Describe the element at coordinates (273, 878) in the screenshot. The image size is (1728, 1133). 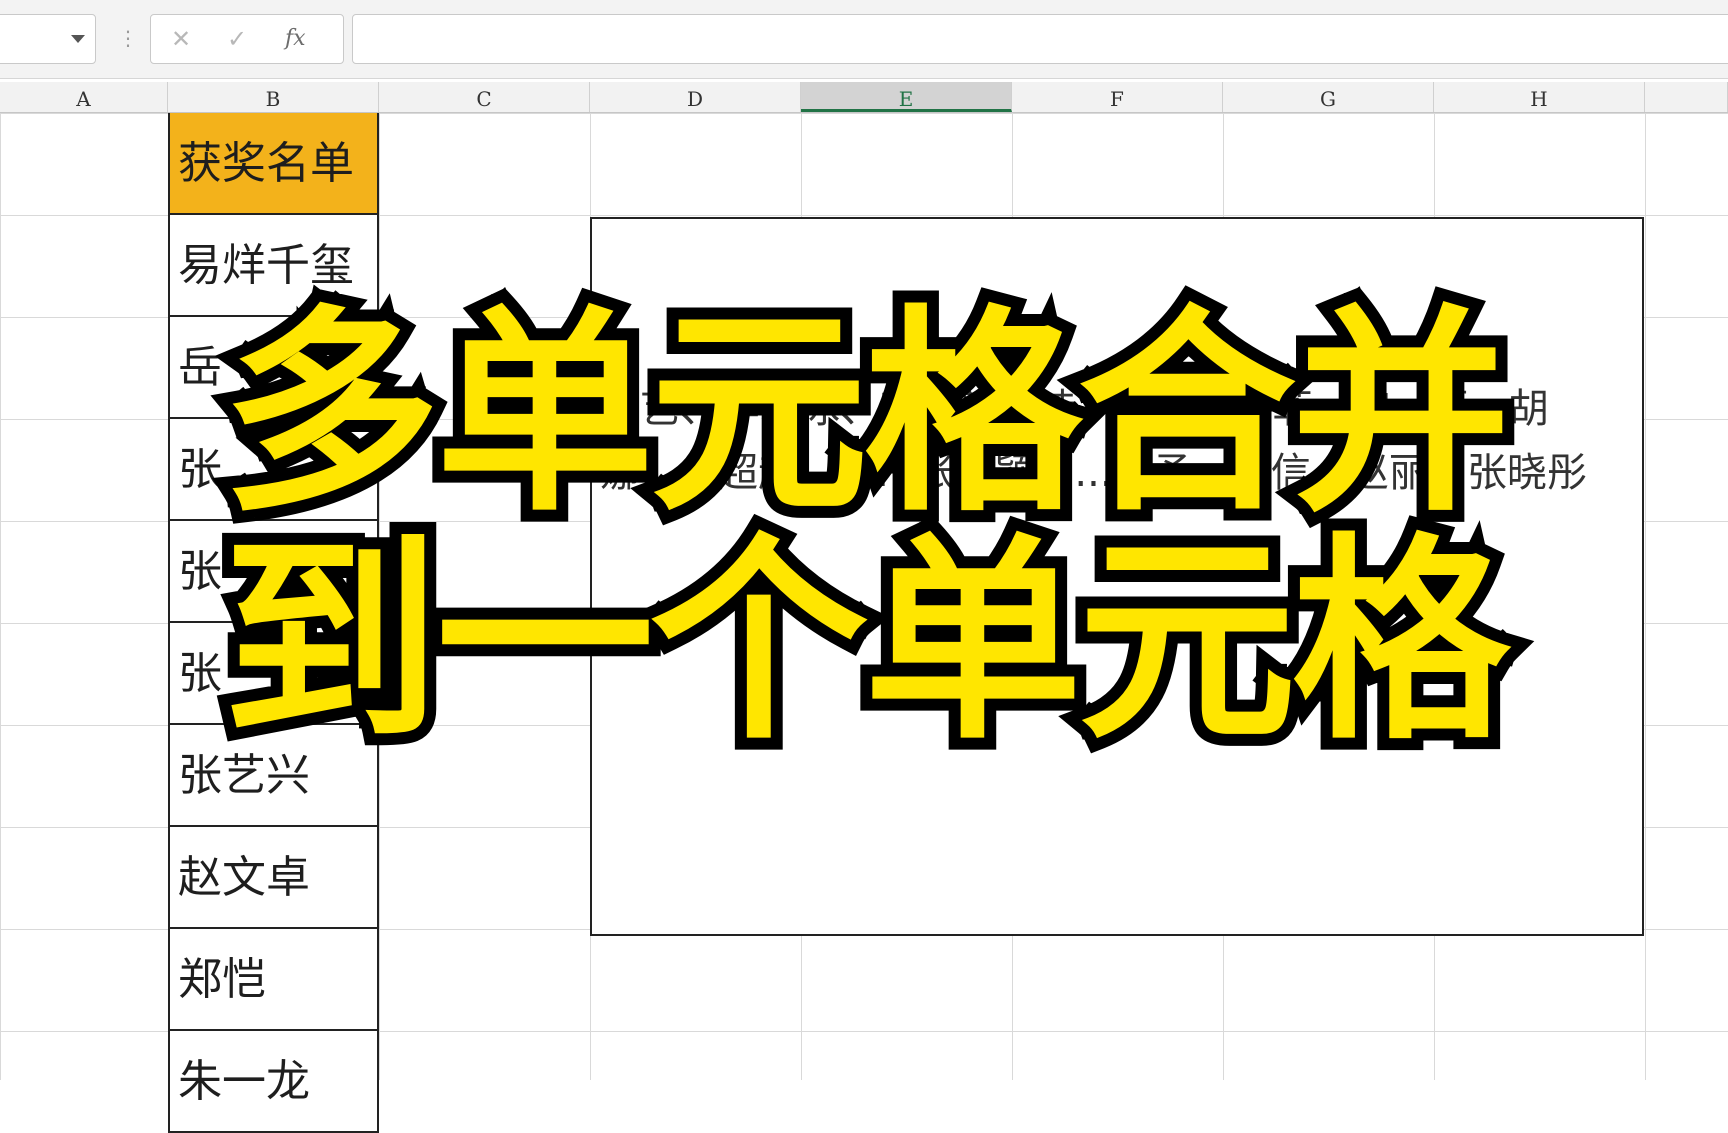
I see `name-cell: 赵文卓` at that location.